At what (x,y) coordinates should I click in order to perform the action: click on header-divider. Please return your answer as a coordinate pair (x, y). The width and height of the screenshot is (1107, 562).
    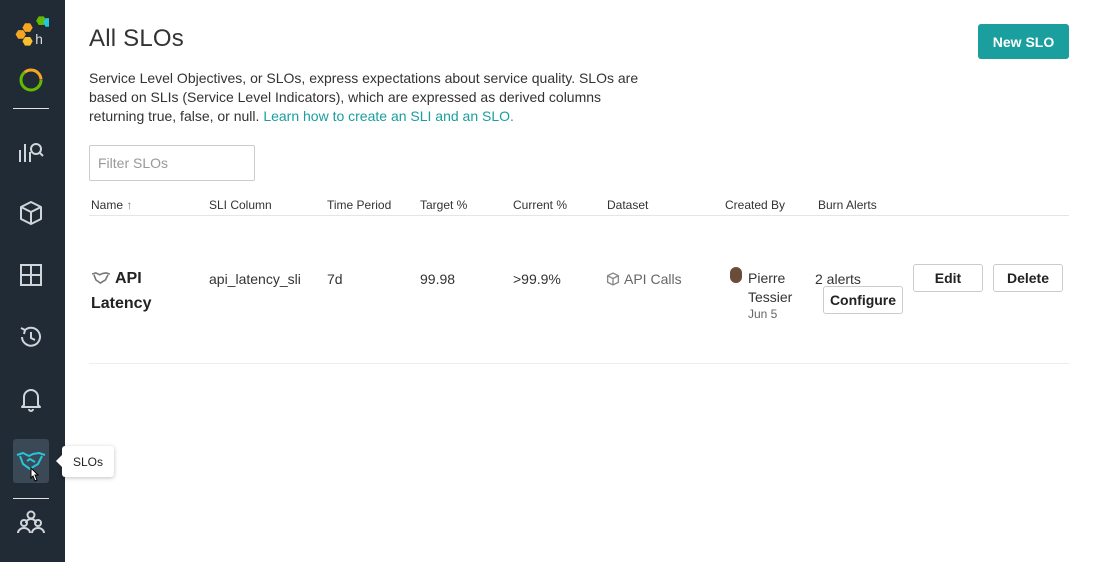
    Looking at the image, I should click on (579, 215).